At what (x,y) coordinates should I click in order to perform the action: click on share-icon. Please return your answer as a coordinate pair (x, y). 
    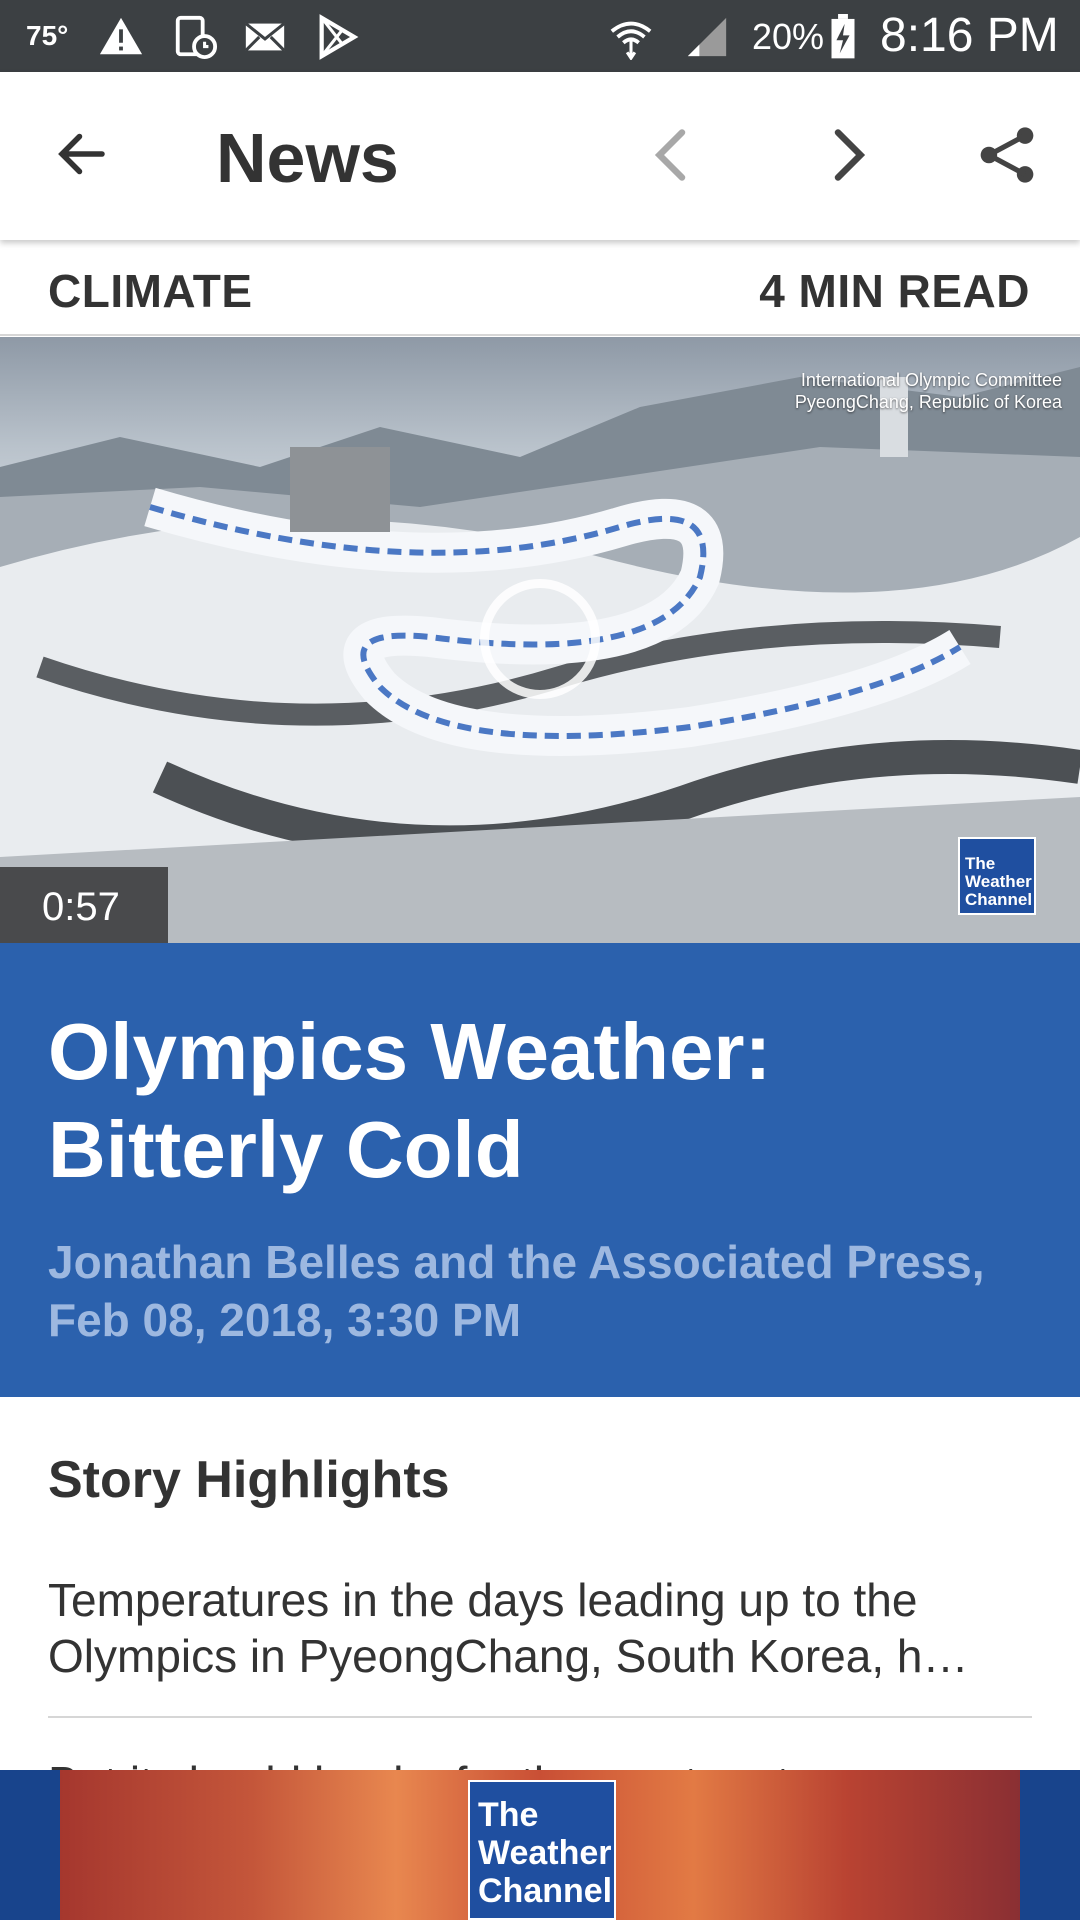
    Looking at the image, I should click on (1007, 155).